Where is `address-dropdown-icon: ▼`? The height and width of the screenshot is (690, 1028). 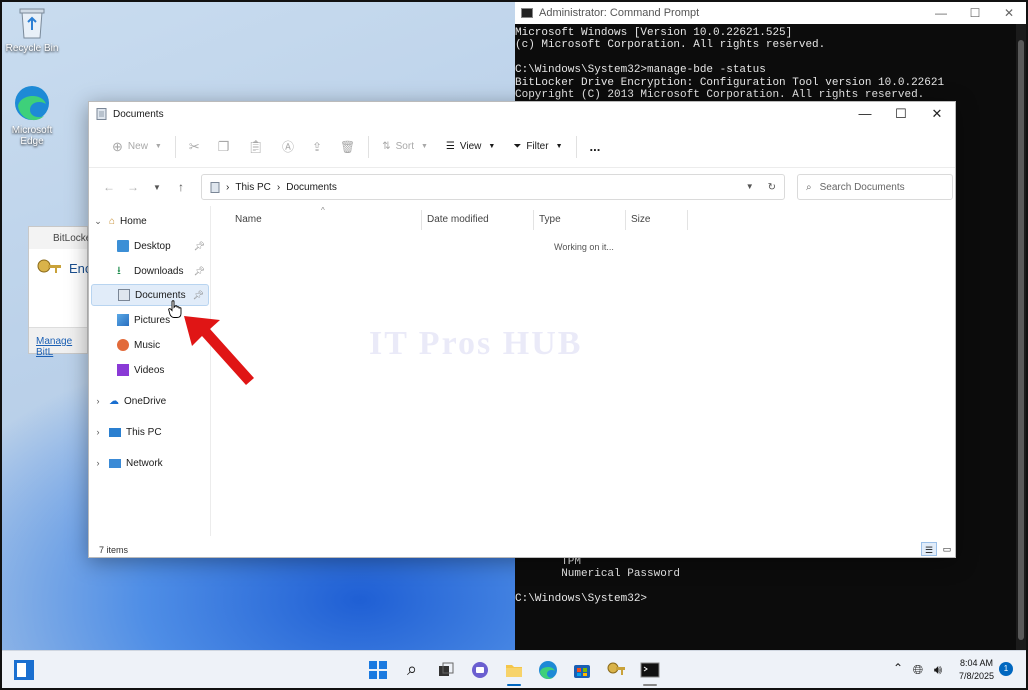 address-dropdown-icon: ▼ is located at coordinates (750, 187).